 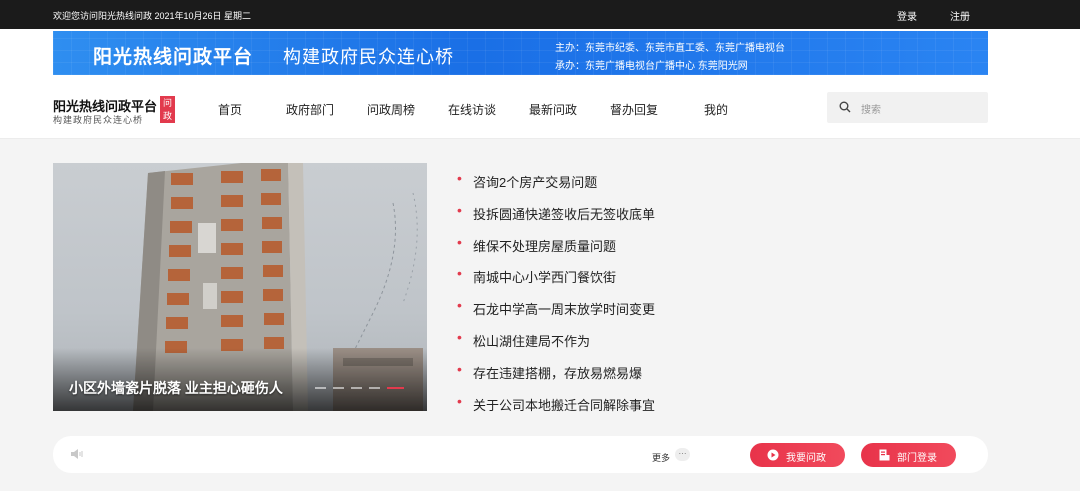 What do you see at coordinates (667, 339) in the screenshot?
I see `news-item: • 松山湖住建局不作为` at bounding box center [667, 339].